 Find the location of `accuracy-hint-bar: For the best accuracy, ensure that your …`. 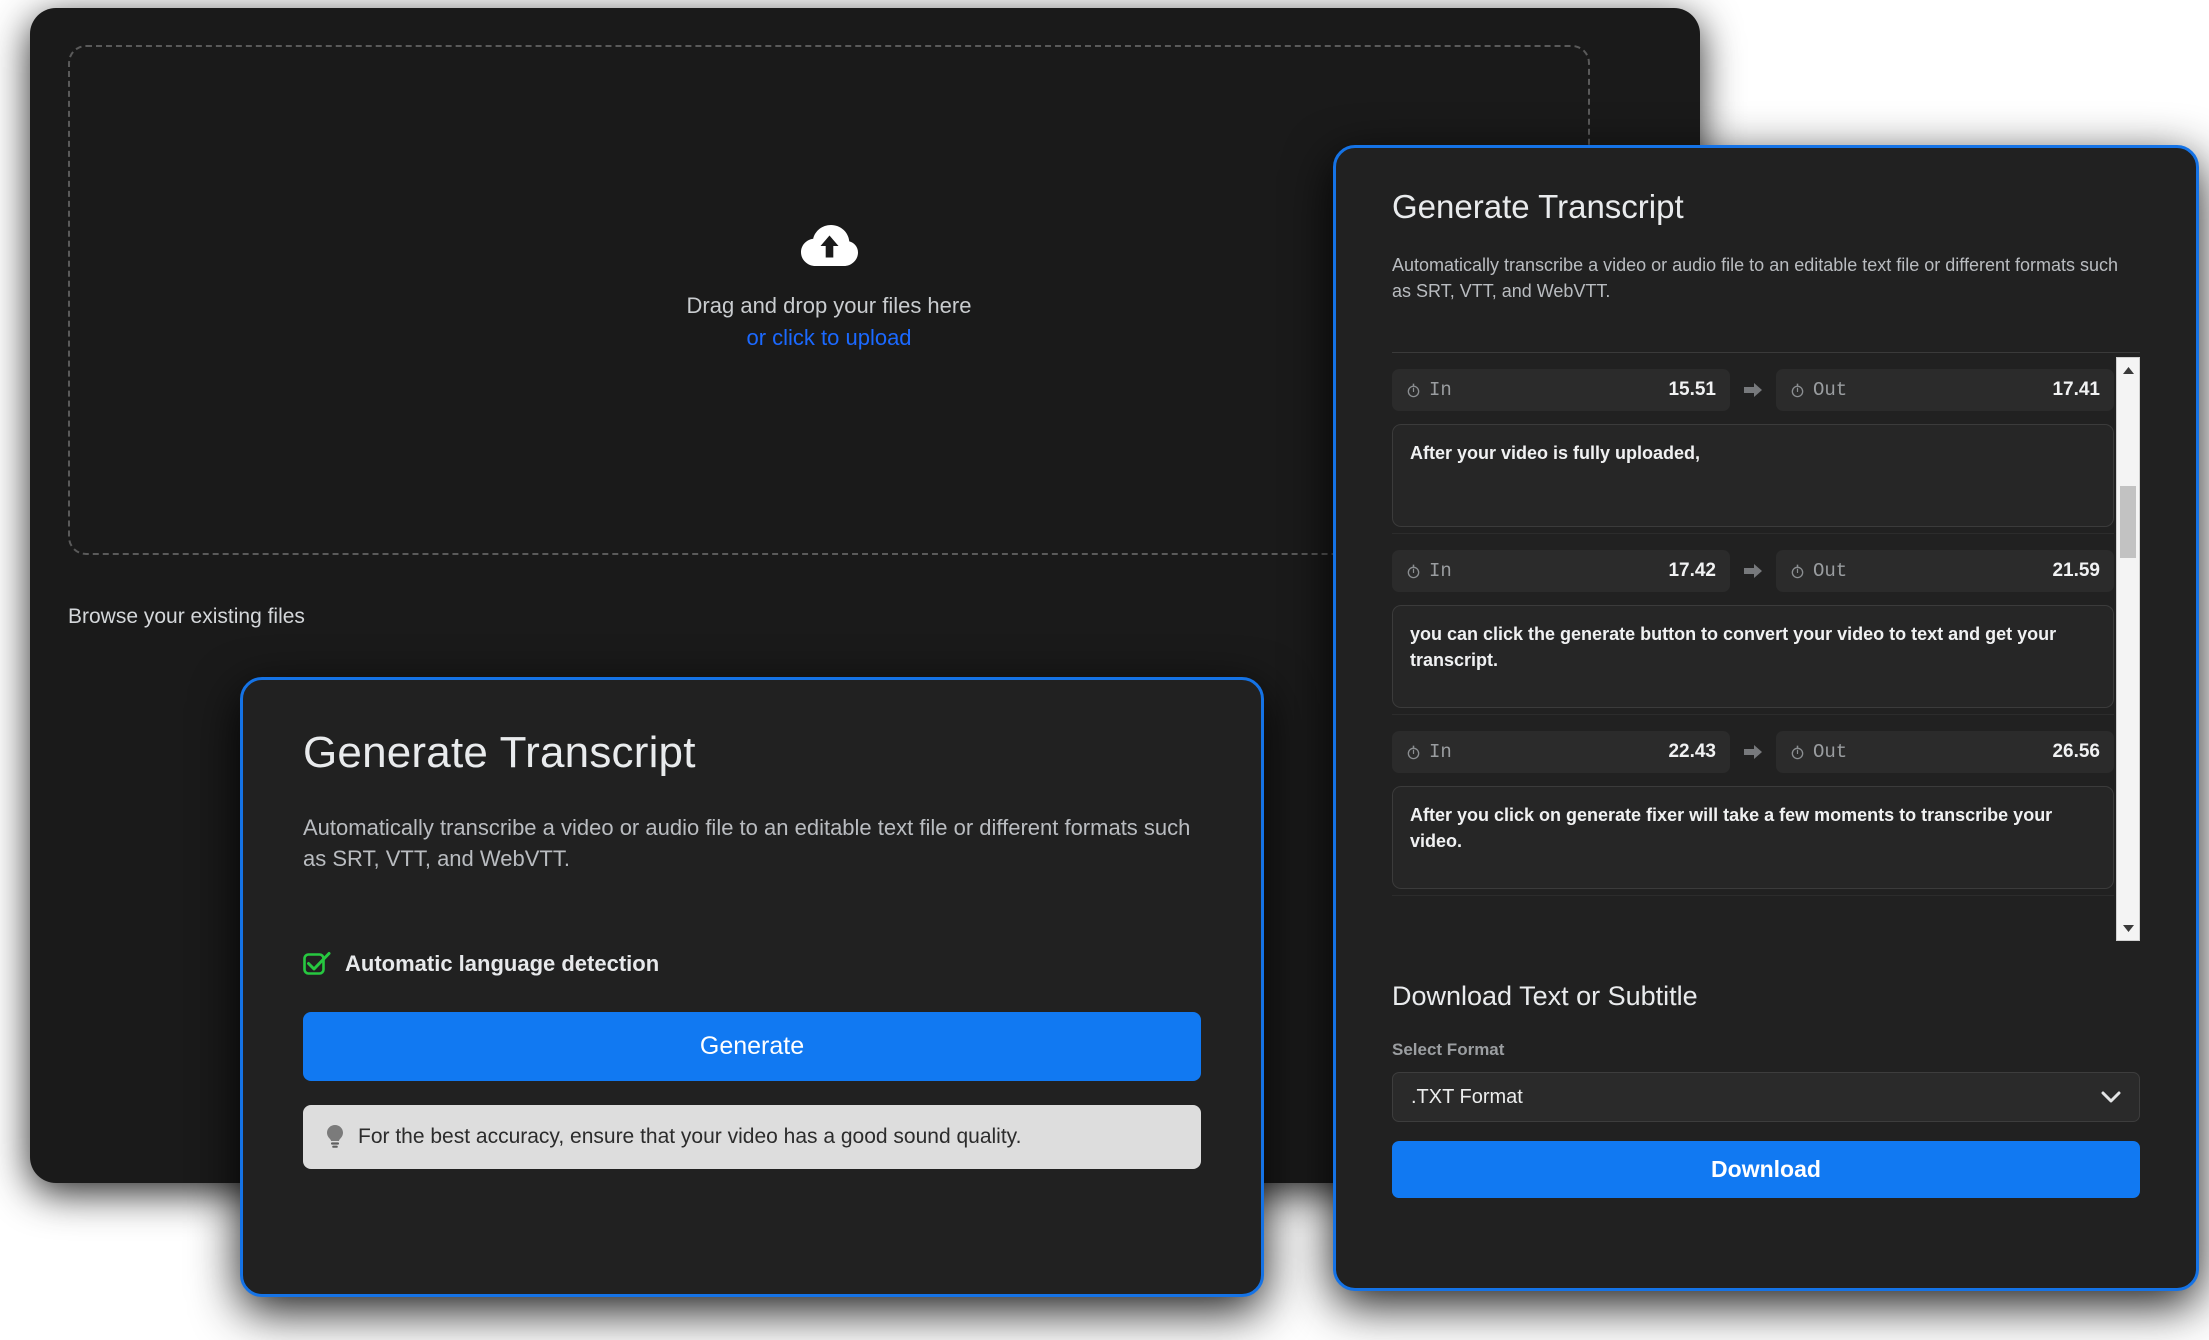

accuracy-hint-bar: For the best accuracy, ensure that your … is located at coordinates (752, 1137).